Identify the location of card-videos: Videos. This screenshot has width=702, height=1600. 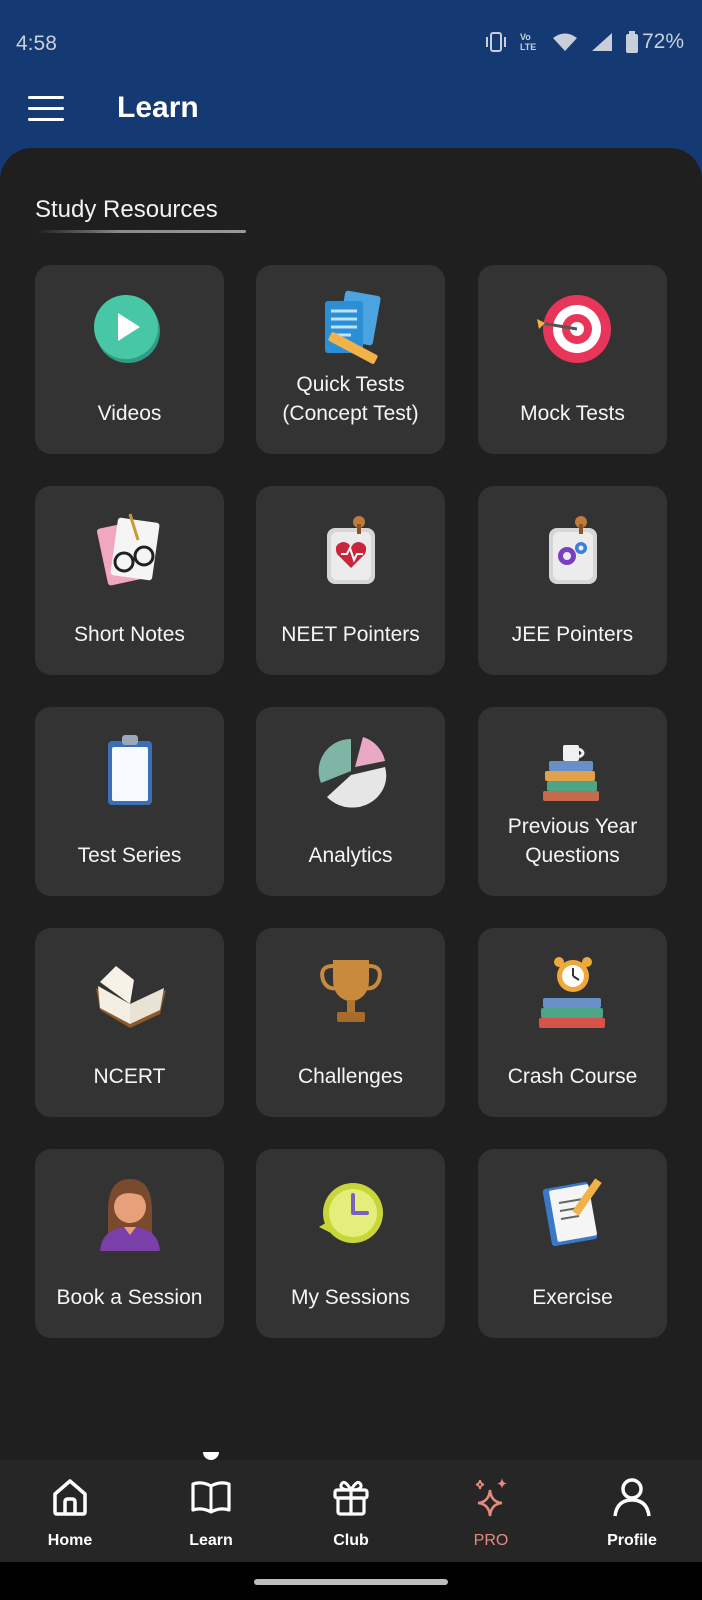
(129, 359).